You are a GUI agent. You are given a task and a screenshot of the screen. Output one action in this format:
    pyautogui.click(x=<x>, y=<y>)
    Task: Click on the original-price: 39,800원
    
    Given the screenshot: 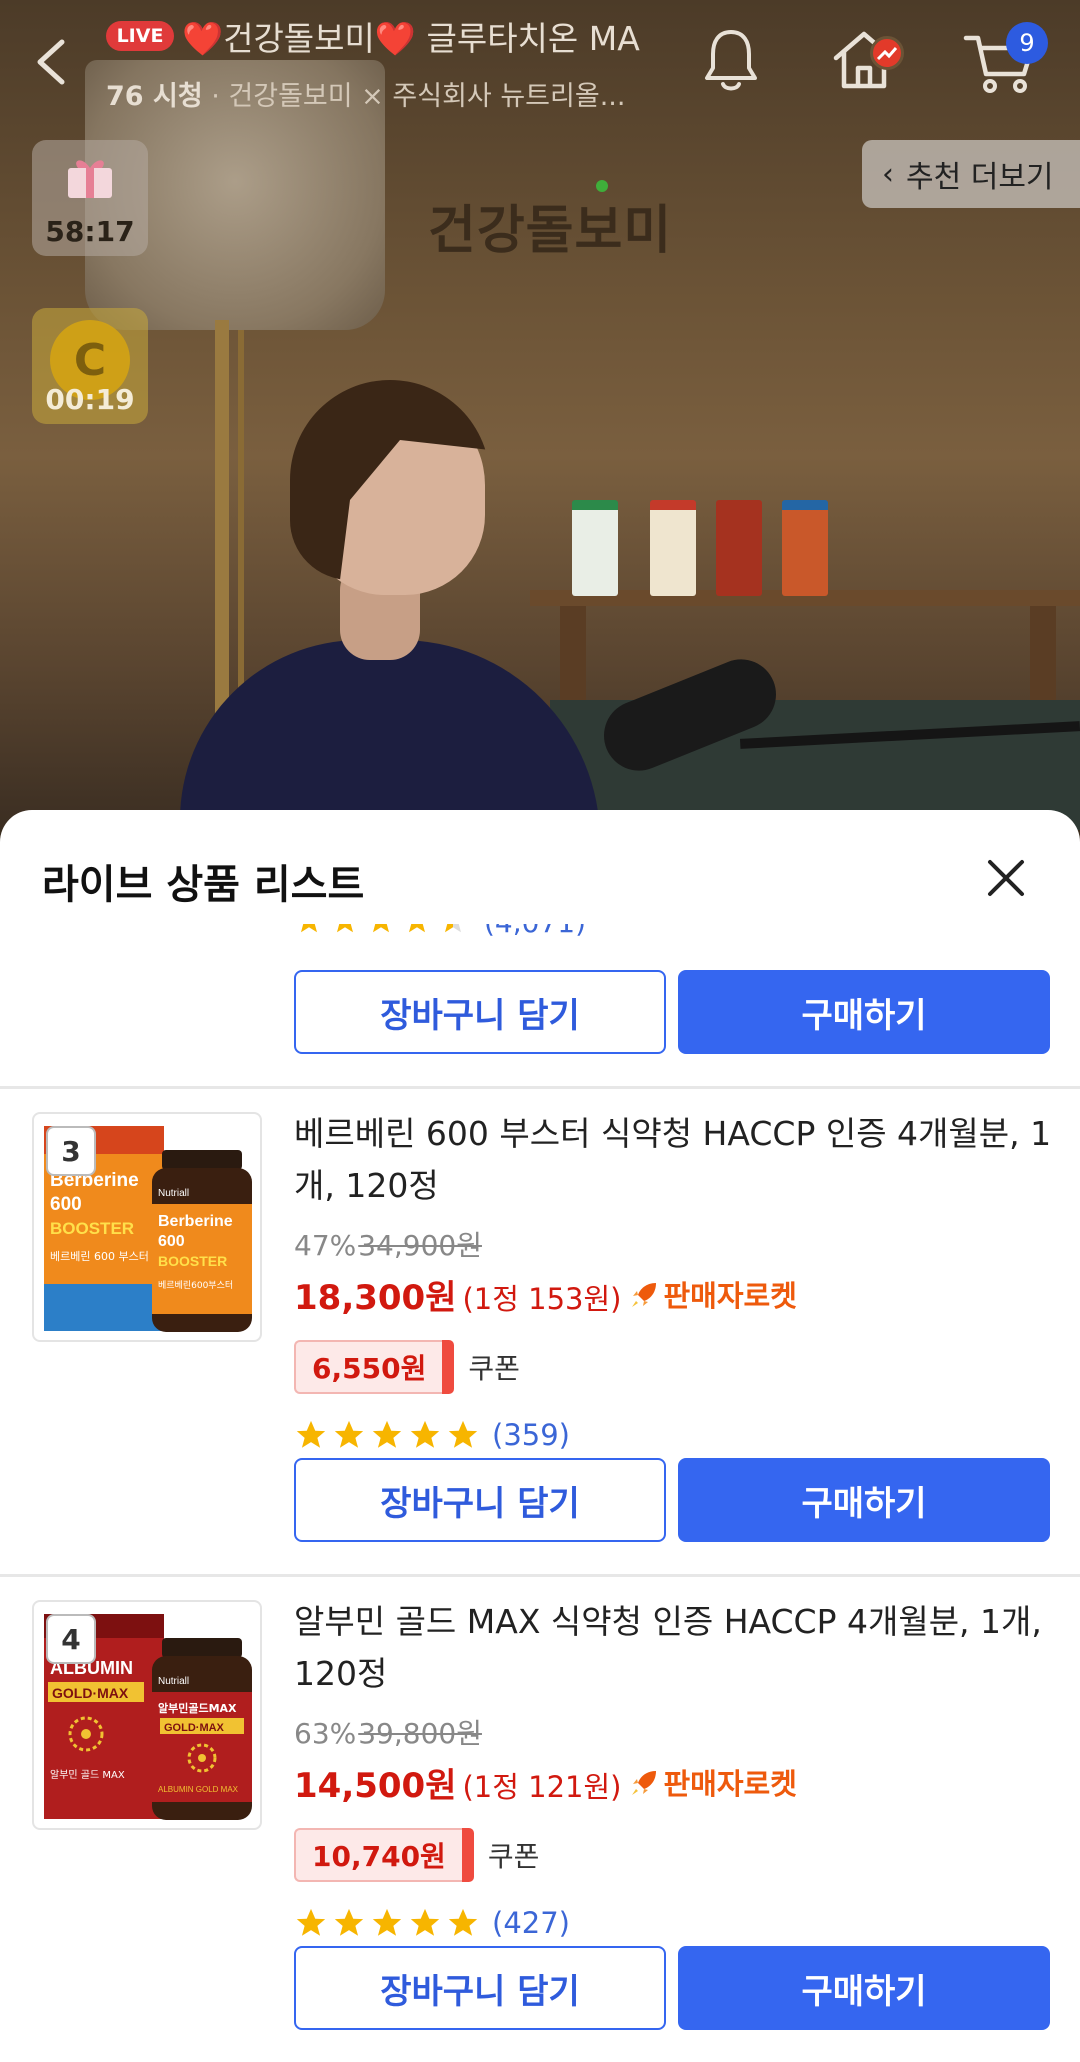 What is the action you would take?
    pyautogui.click(x=420, y=1733)
    